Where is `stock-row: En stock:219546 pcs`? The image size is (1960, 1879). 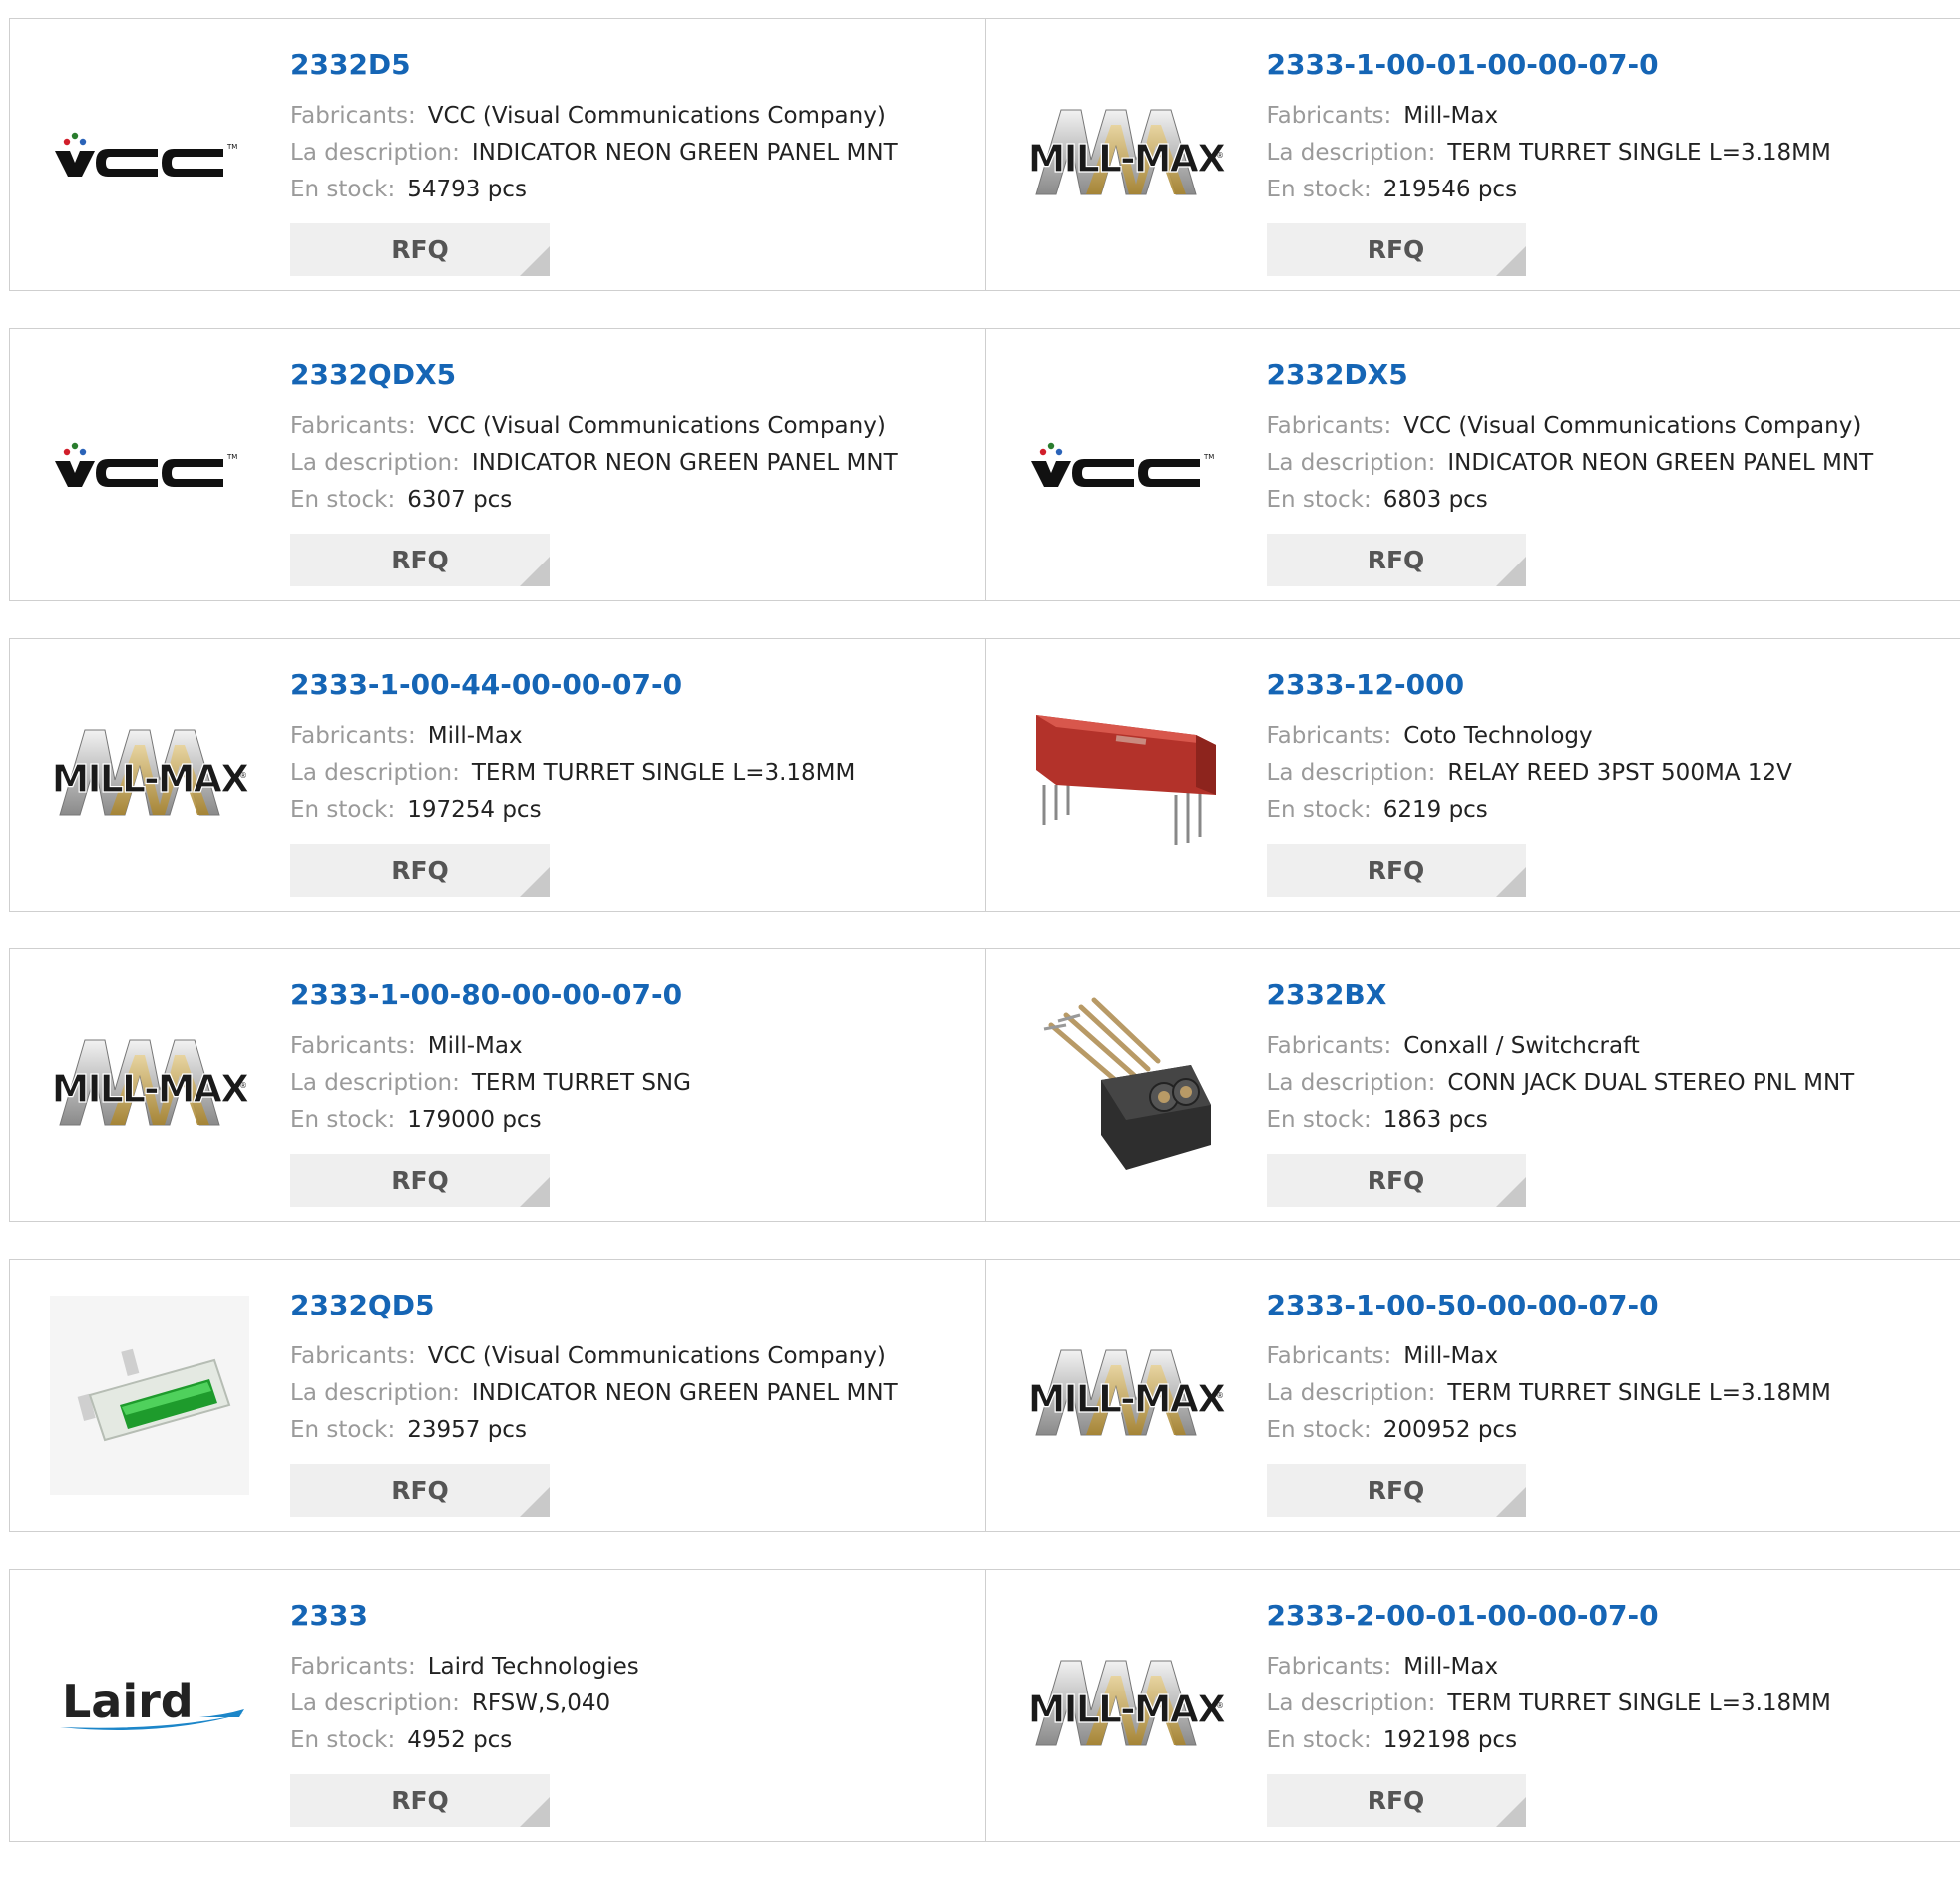 stock-row: En stock:219546 pcs is located at coordinates (1549, 190).